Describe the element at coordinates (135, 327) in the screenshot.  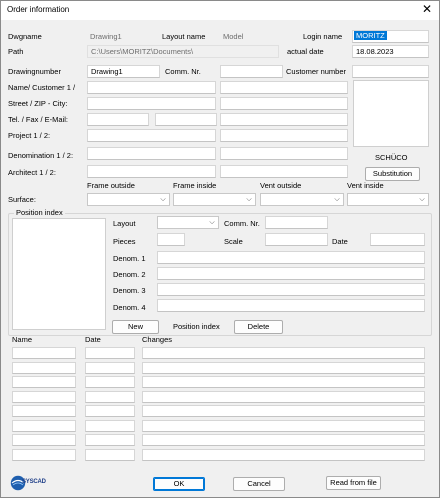
I see `new-button: New` at that location.